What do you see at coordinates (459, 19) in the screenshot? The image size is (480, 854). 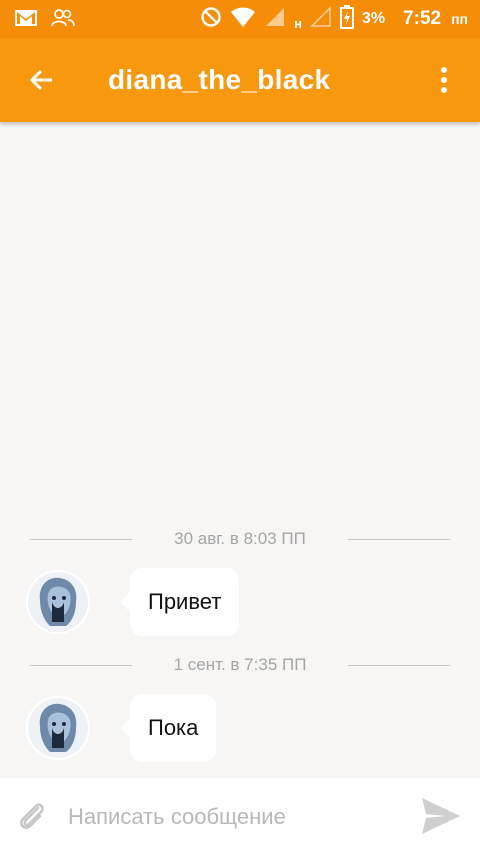 I see `clock-ampm: пп` at bounding box center [459, 19].